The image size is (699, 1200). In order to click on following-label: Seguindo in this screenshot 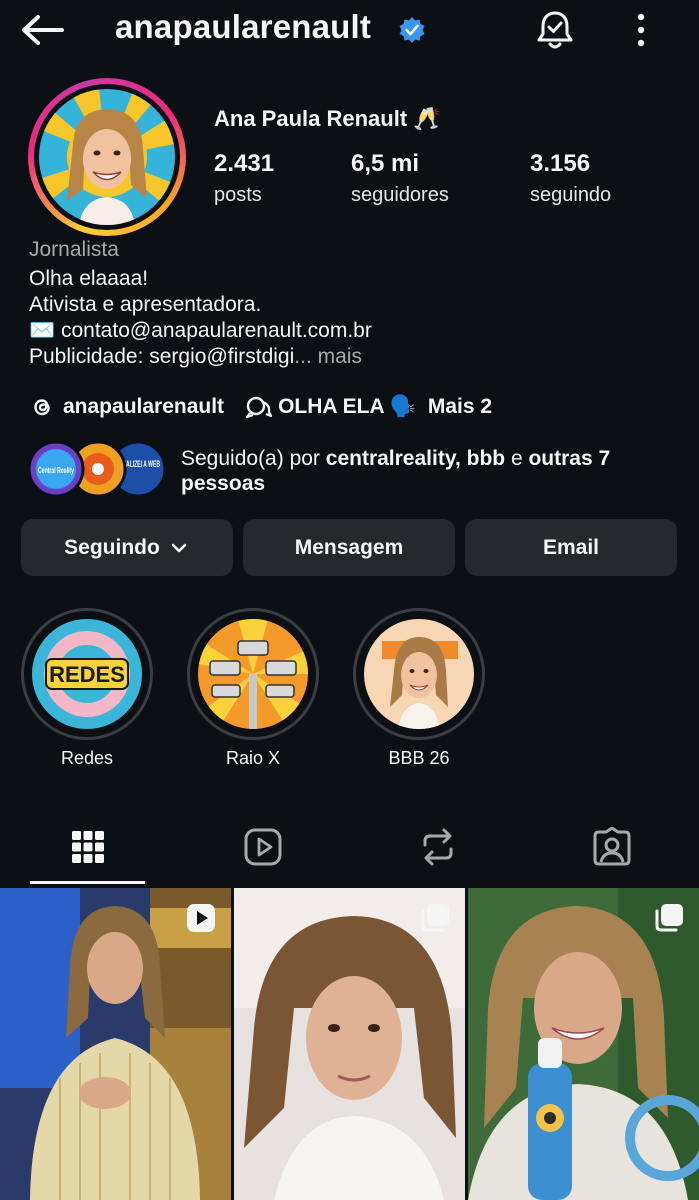, I will do `click(112, 547)`.